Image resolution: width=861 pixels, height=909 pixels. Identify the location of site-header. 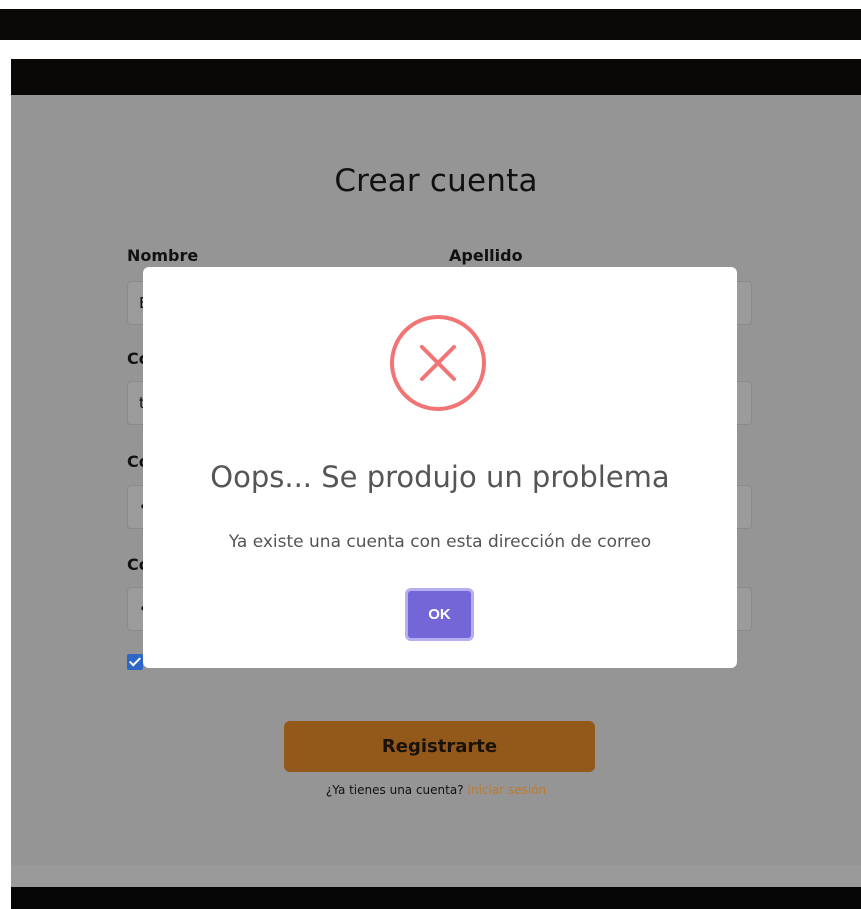
(436, 77).